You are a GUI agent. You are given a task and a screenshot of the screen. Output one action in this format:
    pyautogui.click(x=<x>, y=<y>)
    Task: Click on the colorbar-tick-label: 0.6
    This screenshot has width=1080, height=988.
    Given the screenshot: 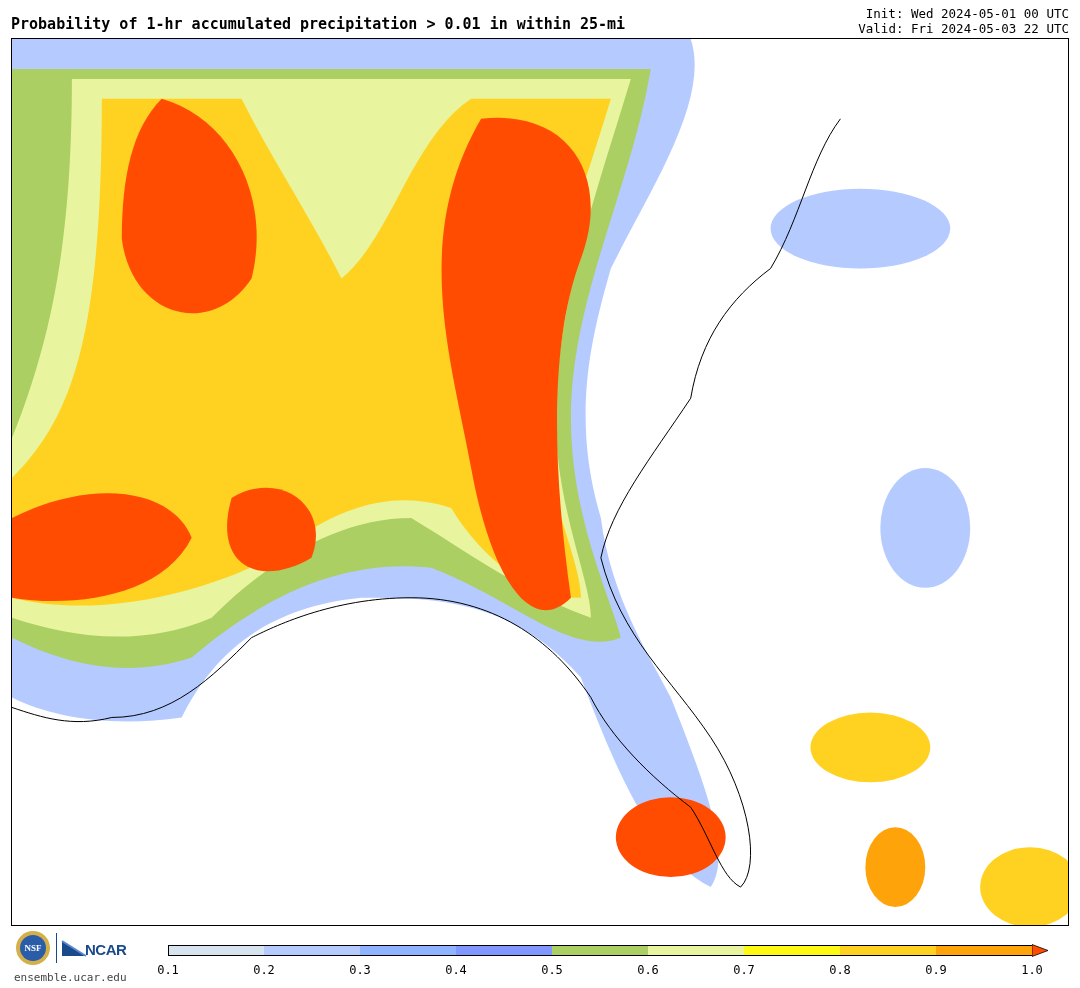 What is the action you would take?
    pyautogui.click(x=648, y=970)
    